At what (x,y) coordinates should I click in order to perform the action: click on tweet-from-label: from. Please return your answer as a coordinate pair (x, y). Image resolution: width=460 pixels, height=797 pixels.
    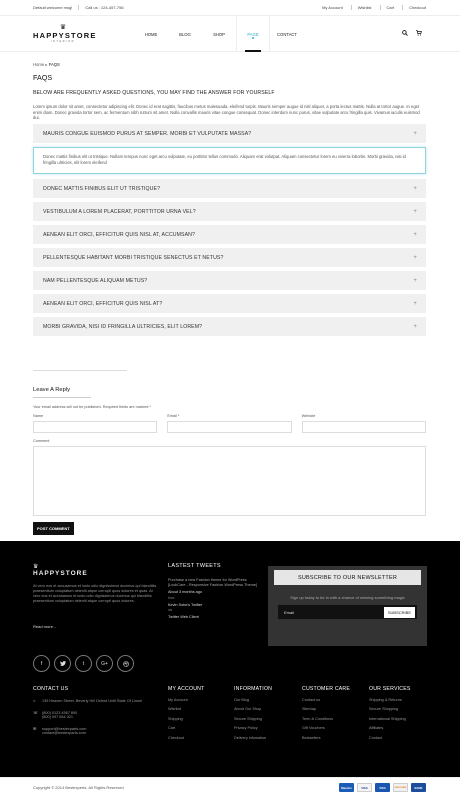
    Looking at the image, I should click on (171, 597).